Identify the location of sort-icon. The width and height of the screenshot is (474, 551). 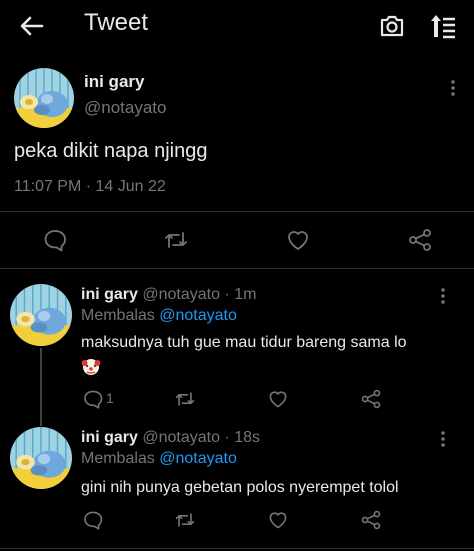
(443, 26).